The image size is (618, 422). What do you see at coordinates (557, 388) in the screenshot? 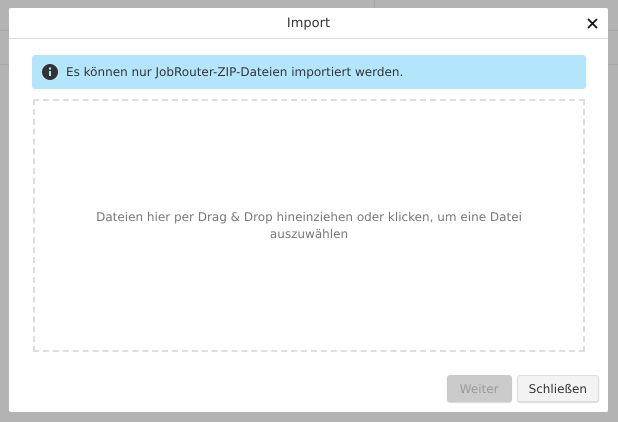
I see `close-dialog-button: Schließen` at bounding box center [557, 388].